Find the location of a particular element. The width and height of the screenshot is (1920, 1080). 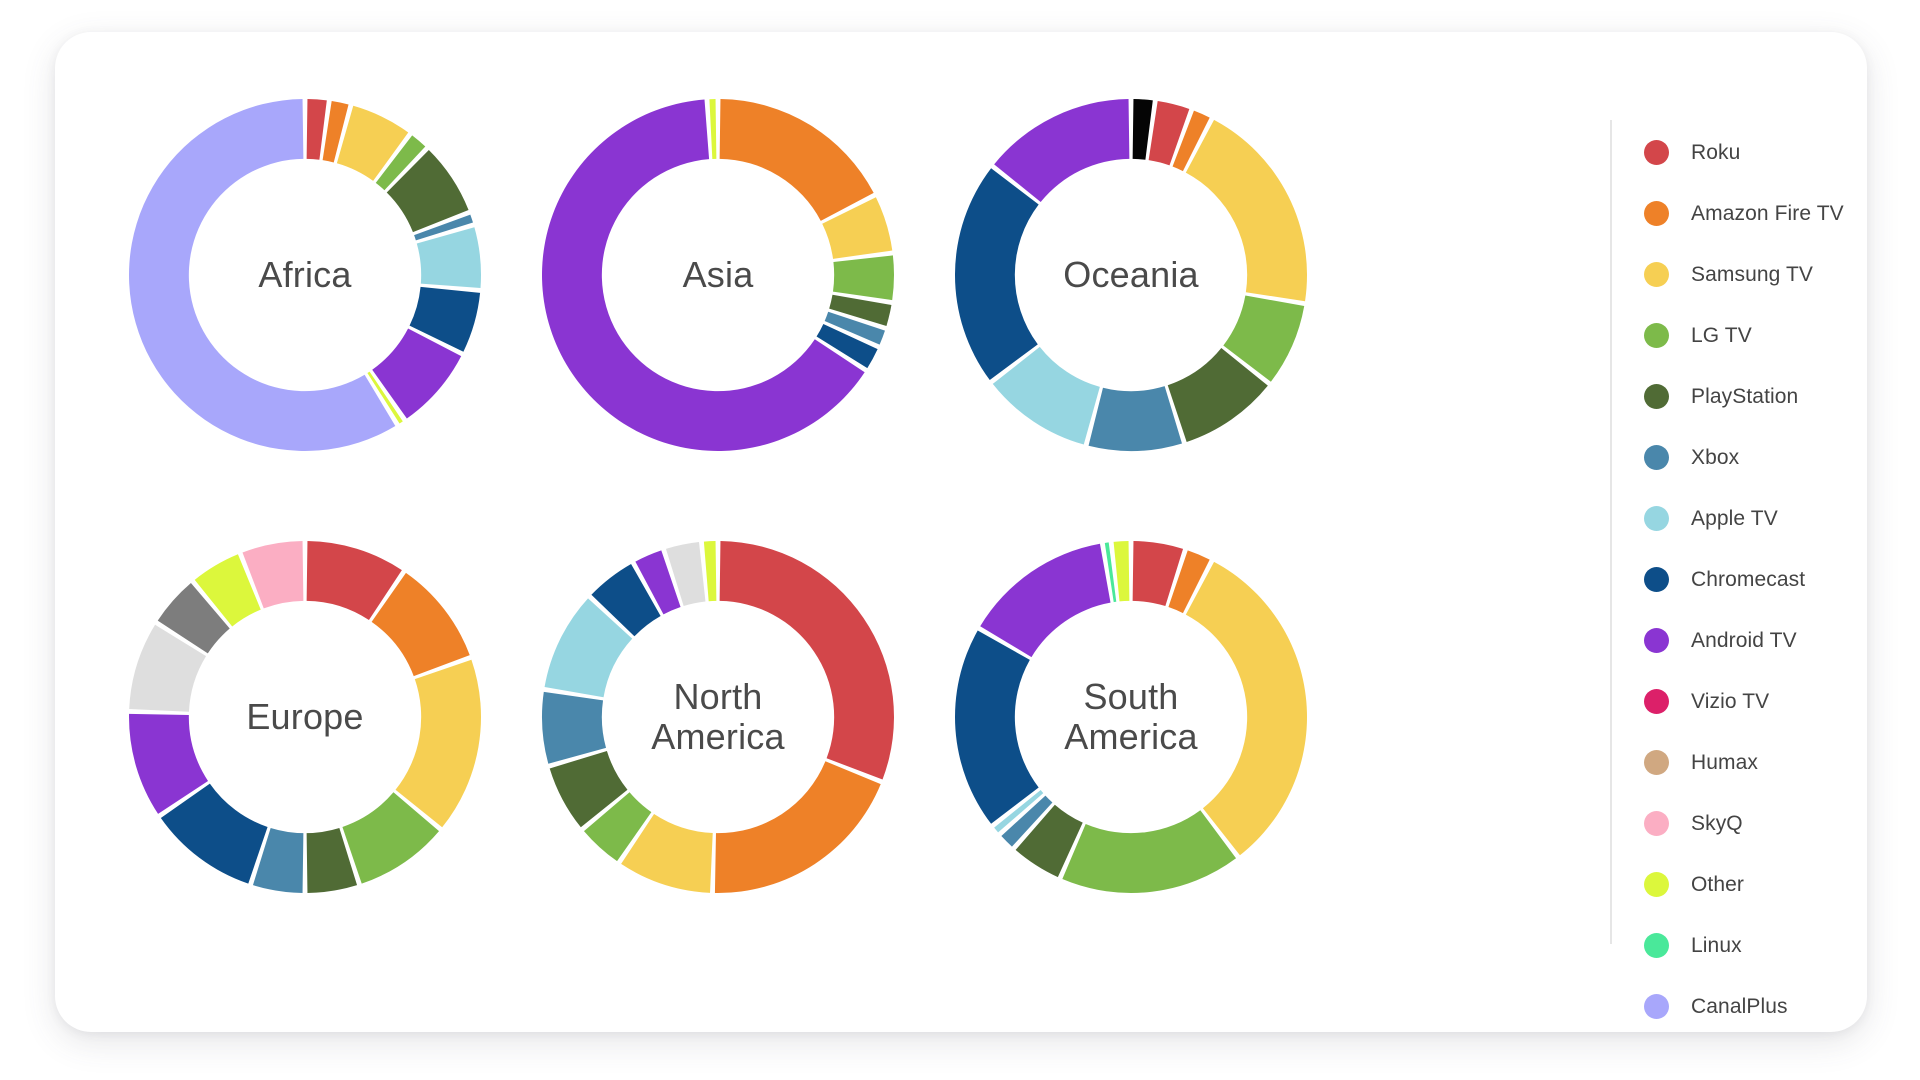

legend-item-label: Samsung TV is located at coordinates (1752, 274).